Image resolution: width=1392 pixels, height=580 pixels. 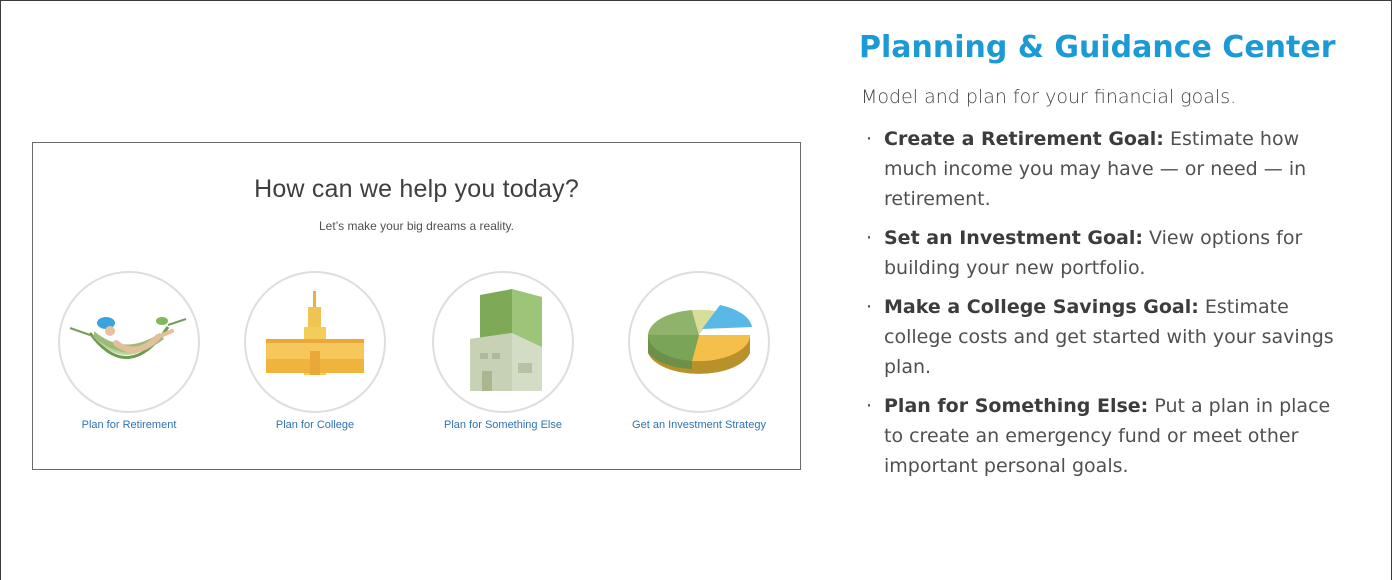 I want to click on goal-title: Create a Retirement Goal:, so click(x=1024, y=139).